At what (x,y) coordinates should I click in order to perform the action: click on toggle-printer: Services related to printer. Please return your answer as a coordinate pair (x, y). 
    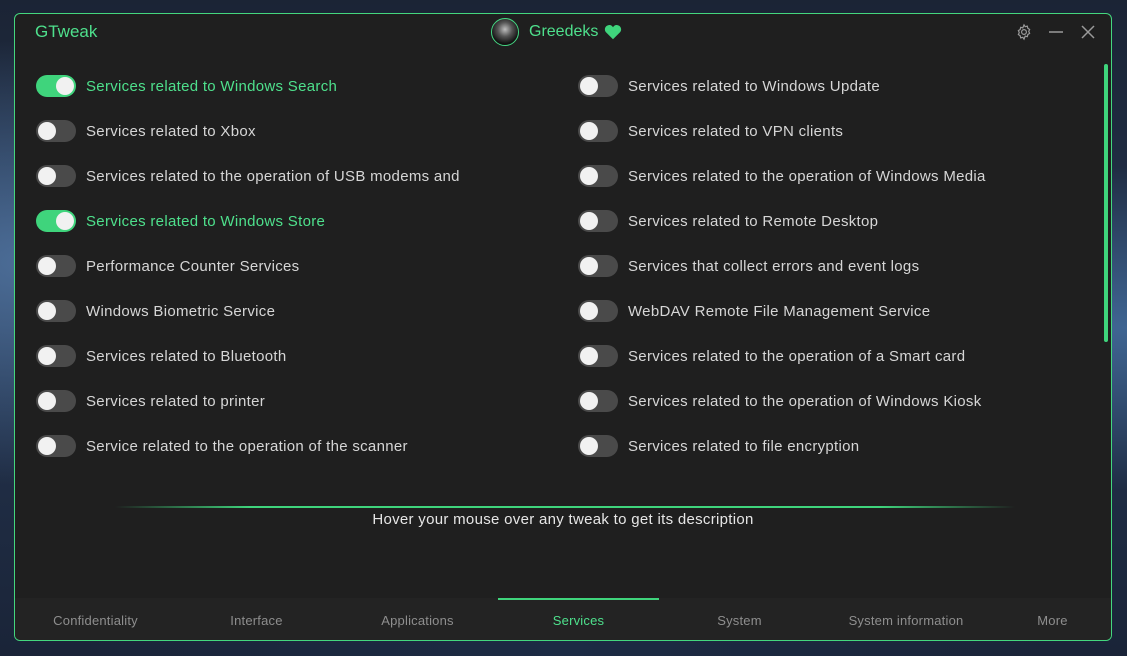
    Looking at the image, I should click on (150, 401).